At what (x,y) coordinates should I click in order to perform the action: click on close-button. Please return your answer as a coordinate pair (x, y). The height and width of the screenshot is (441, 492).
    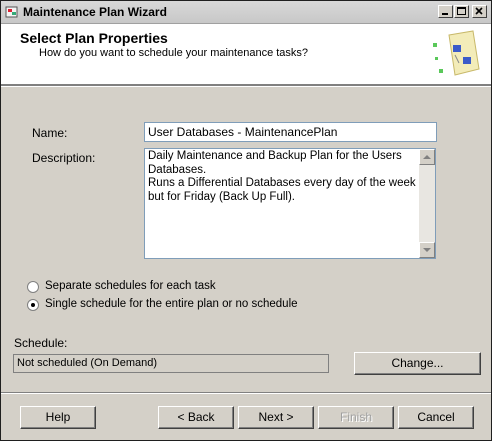
    Looking at the image, I should click on (479, 11).